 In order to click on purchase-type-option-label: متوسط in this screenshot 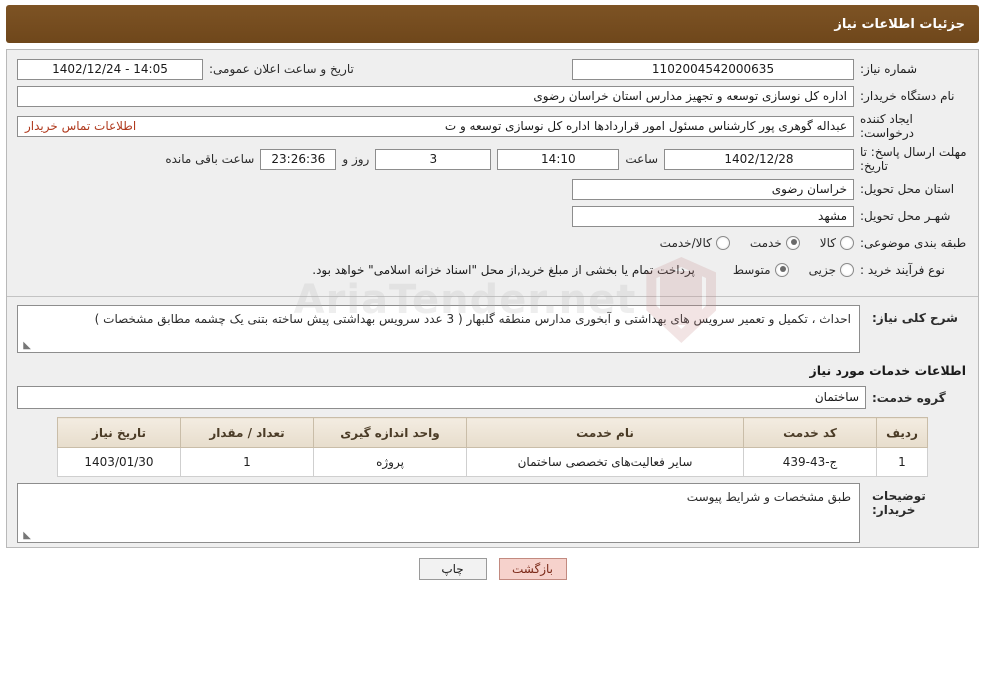, I will do `click(751, 270)`.